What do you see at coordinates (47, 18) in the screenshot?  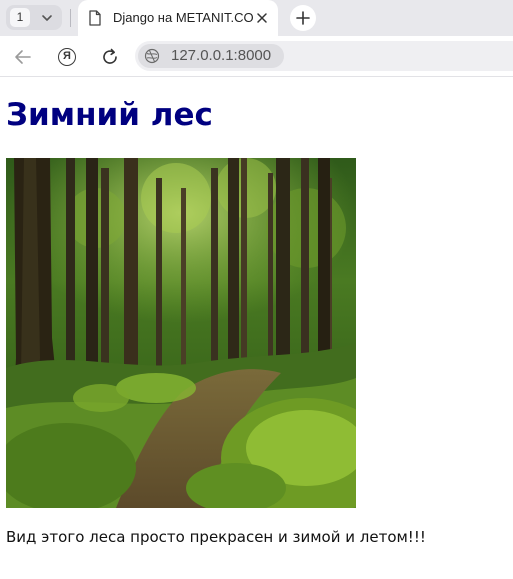 I see `chevron-down-icon` at bounding box center [47, 18].